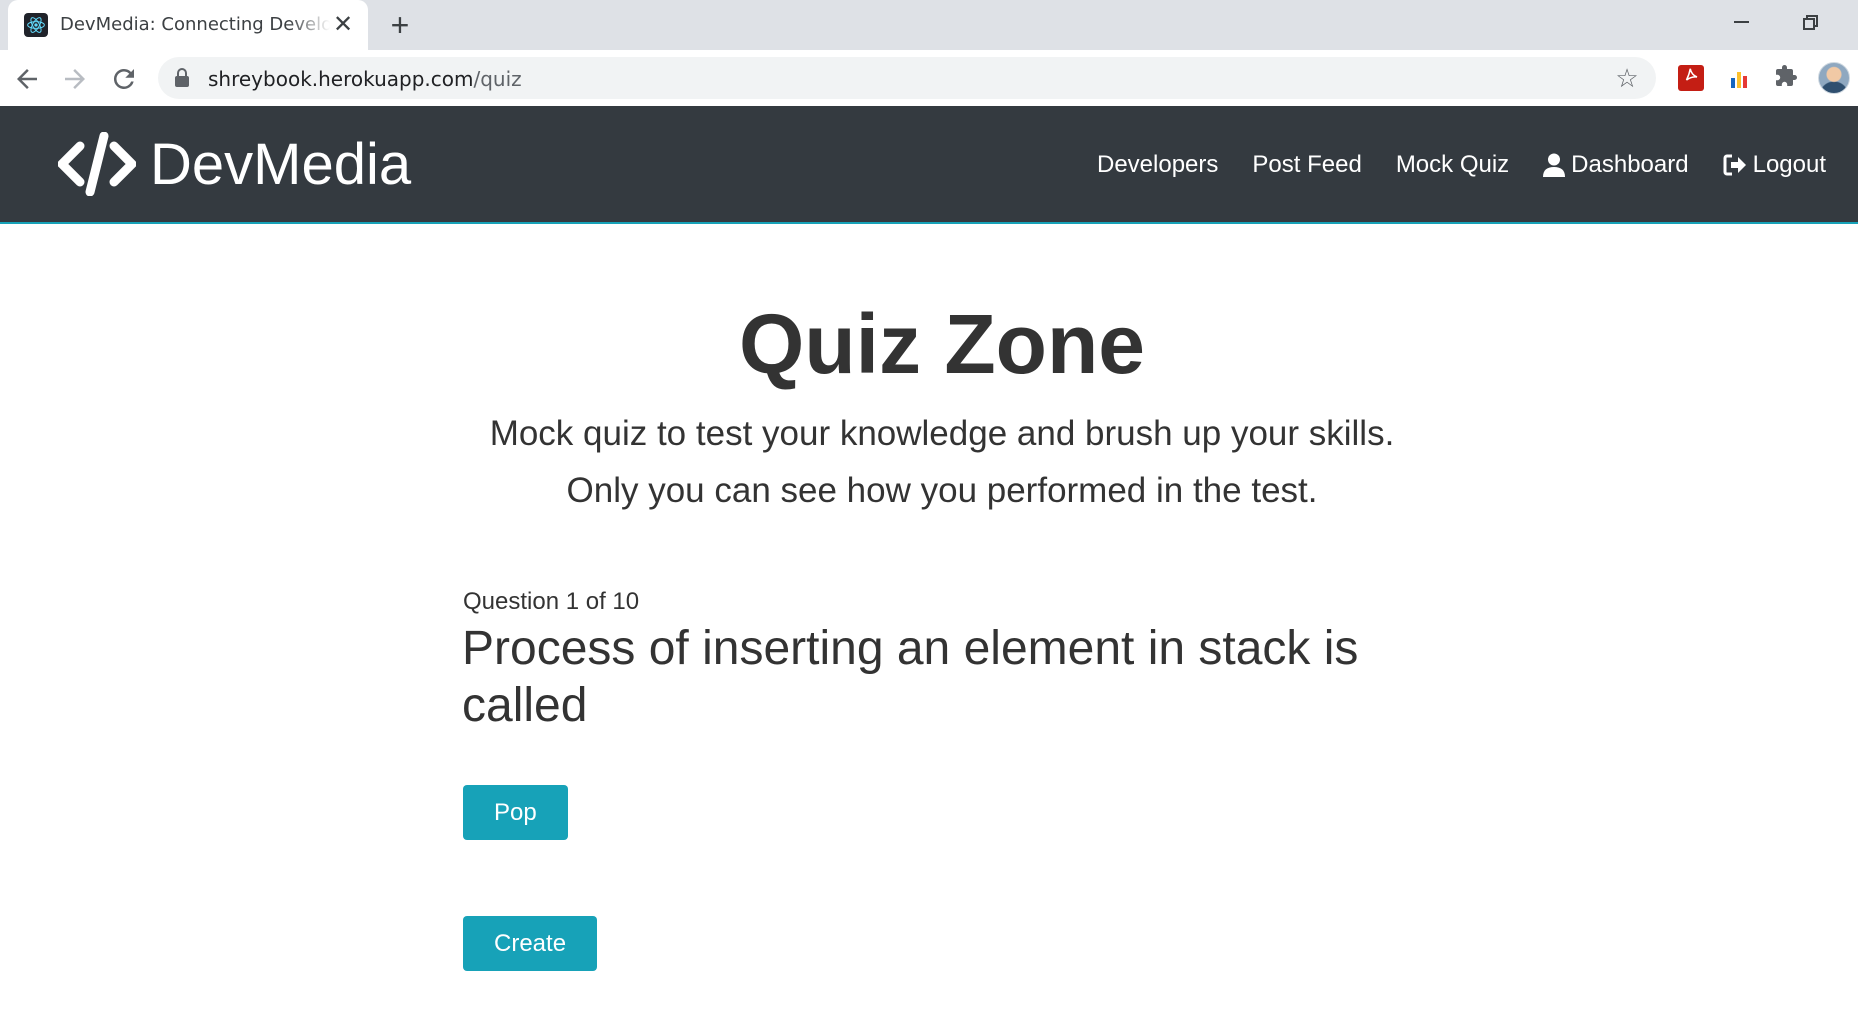 This screenshot has height=1017, width=1858. I want to click on nav-link-label: Mock Quiz, so click(1452, 164).